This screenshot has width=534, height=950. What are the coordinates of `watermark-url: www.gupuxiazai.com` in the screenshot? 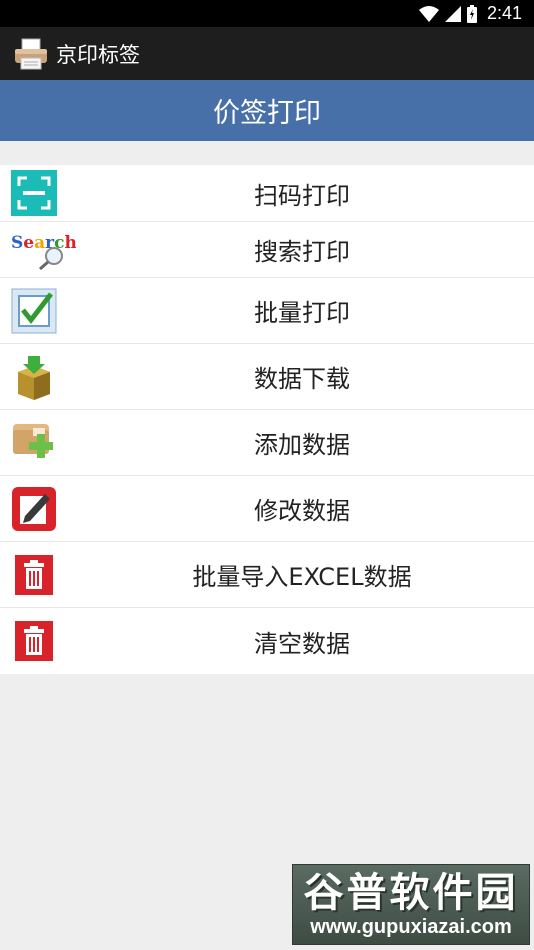 It's located at (411, 926).